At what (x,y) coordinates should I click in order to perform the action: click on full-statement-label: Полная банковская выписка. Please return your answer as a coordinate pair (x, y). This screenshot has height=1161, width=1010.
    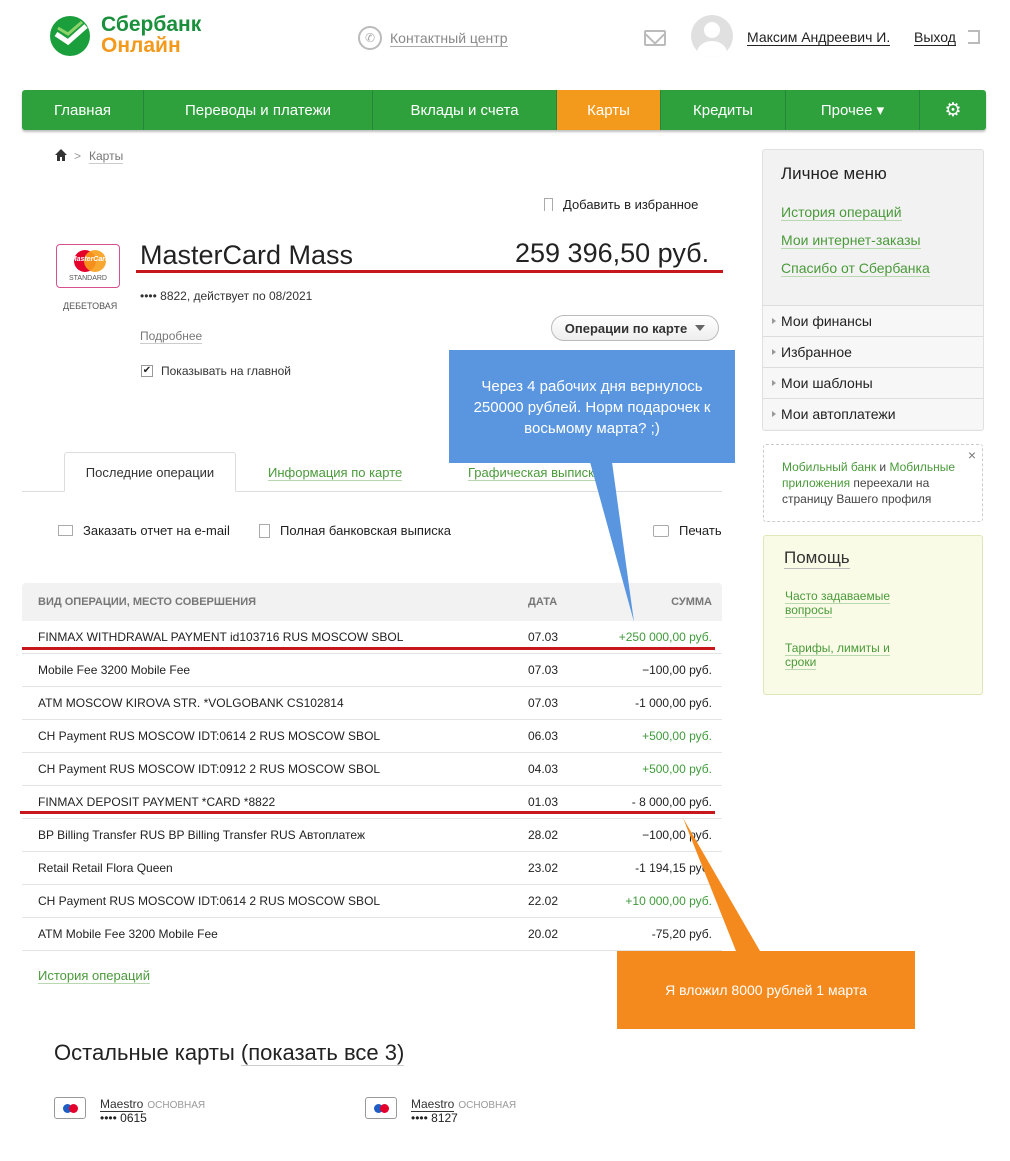
    Looking at the image, I should click on (365, 530).